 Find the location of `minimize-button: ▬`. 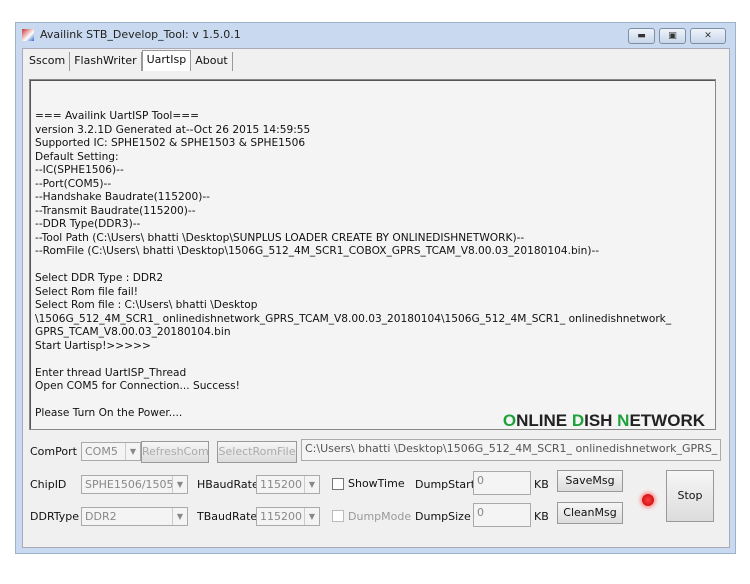

minimize-button: ▬ is located at coordinates (641, 36).